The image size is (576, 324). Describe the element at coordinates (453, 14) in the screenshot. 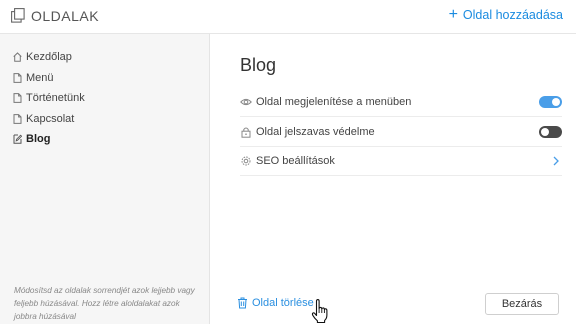

I see `plus-icon: +` at that location.